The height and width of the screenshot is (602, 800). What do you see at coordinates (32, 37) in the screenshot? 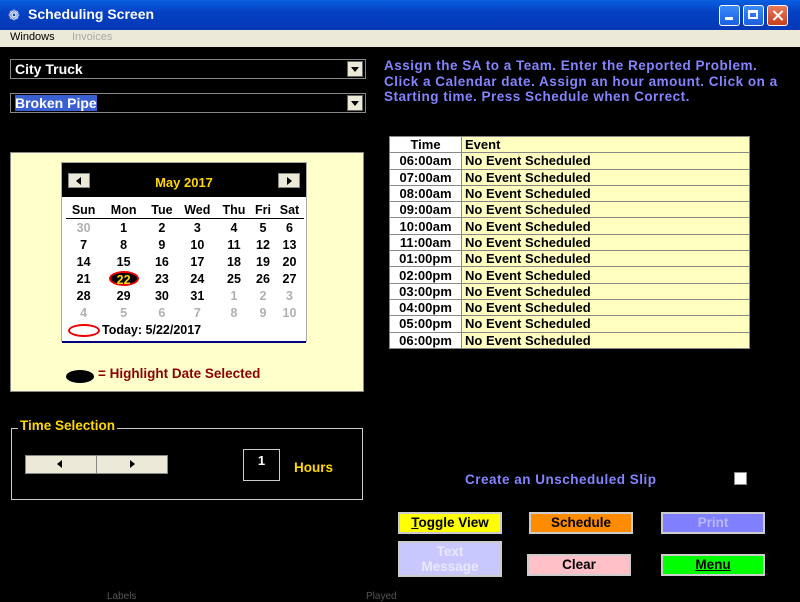
I see `menu-item-windows: Windows` at bounding box center [32, 37].